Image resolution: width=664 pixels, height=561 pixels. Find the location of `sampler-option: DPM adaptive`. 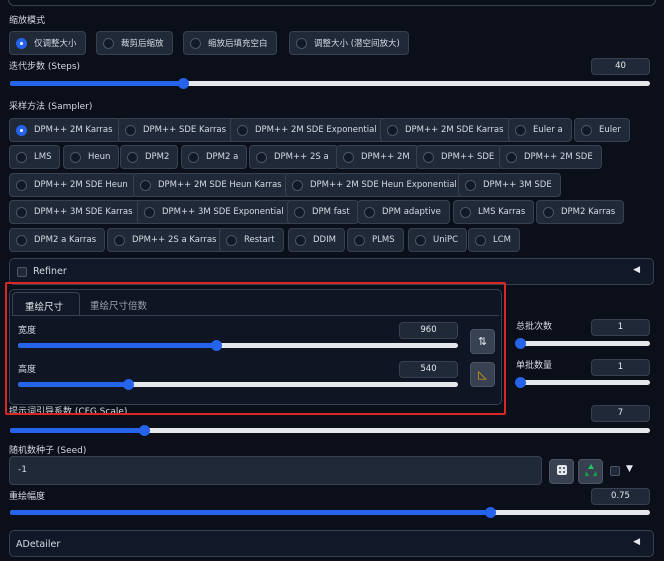

sampler-option: DPM adaptive is located at coordinates (403, 212).